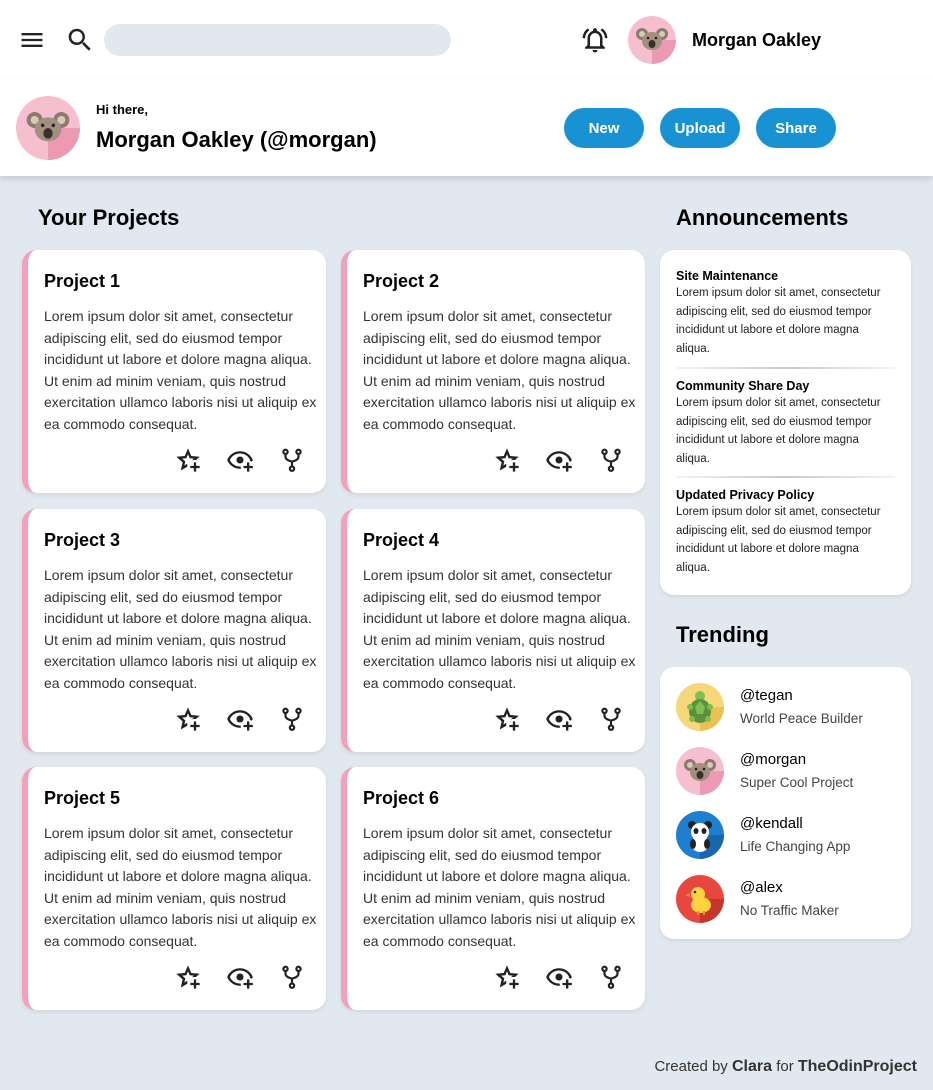 This screenshot has width=933, height=1090. What do you see at coordinates (789, 910) in the screenshot?
I see `trending-desc: No Traffic Maker` at bounding box center [789, 910].